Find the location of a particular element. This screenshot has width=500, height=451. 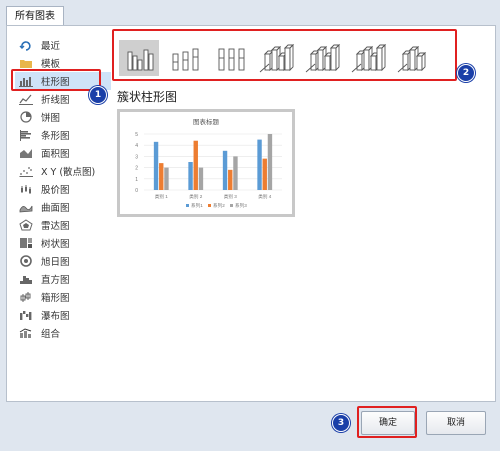

radar-chart-icon is located at coordinates (26, 225).